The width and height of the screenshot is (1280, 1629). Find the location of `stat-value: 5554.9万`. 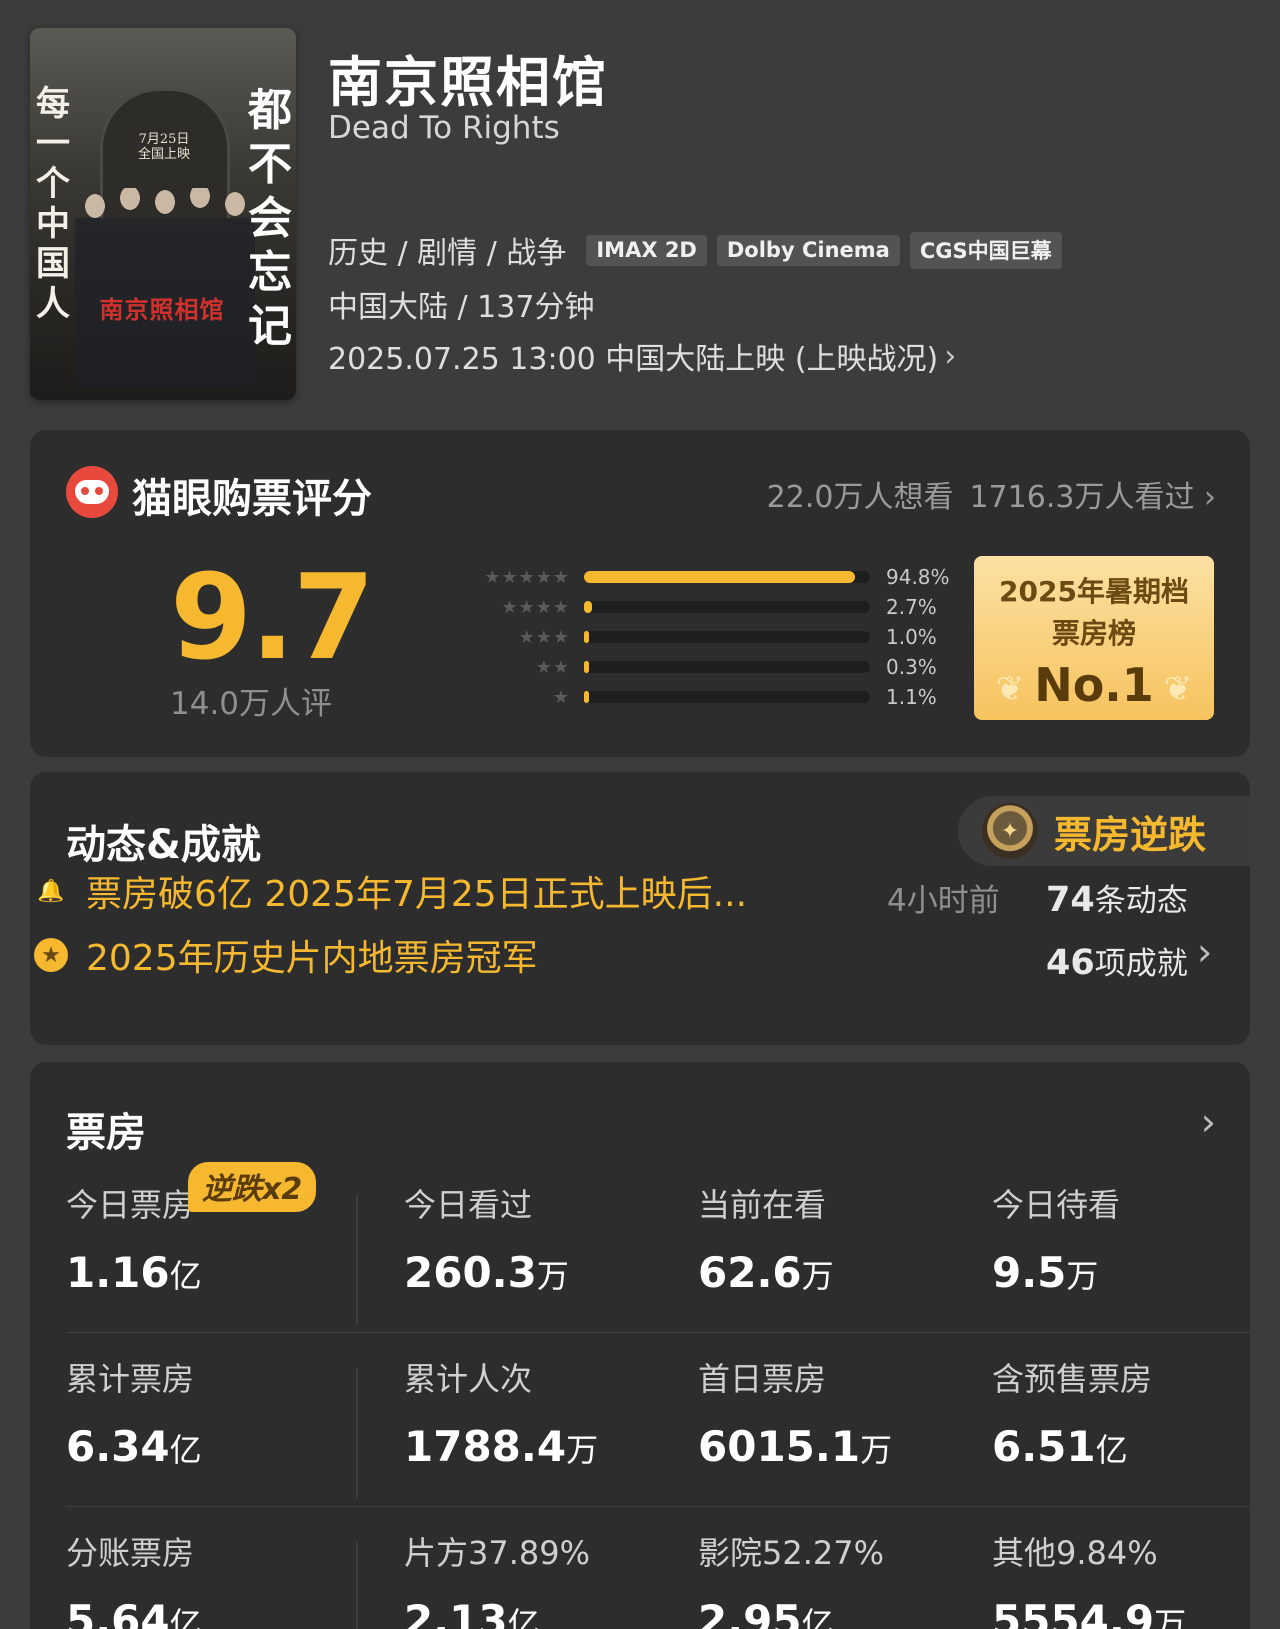

stat-value: 5554.9万 is located at coordinates (1089, 1612).